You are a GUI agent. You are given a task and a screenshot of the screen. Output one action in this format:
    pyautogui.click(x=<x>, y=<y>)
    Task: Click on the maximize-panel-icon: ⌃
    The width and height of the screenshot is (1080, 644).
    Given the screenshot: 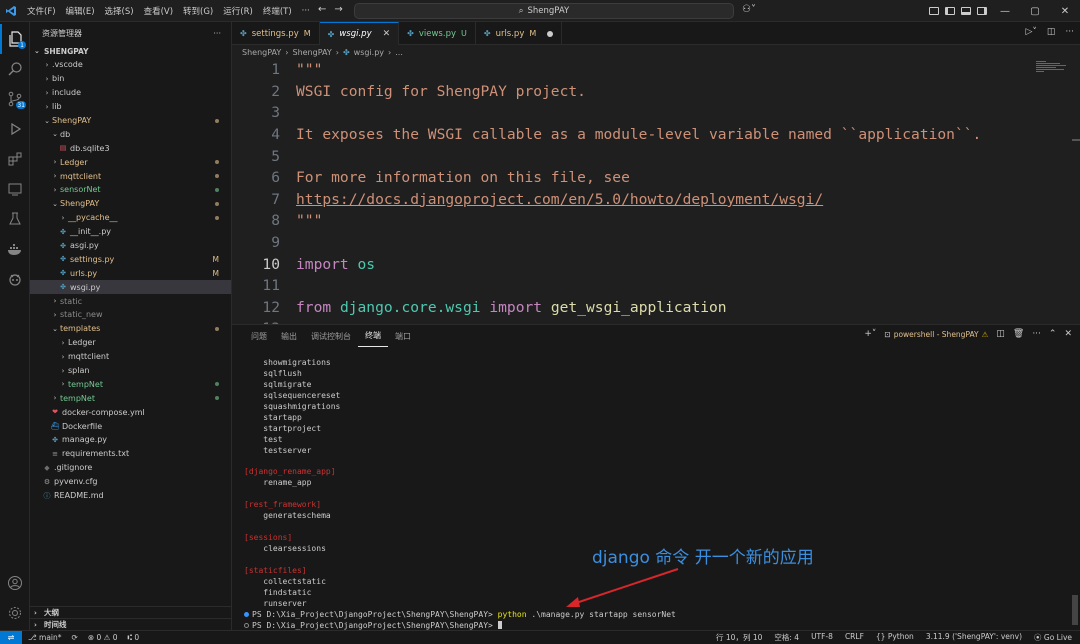 What is the action you would take?
    pyautogui.click(x=1053, y=334)
    